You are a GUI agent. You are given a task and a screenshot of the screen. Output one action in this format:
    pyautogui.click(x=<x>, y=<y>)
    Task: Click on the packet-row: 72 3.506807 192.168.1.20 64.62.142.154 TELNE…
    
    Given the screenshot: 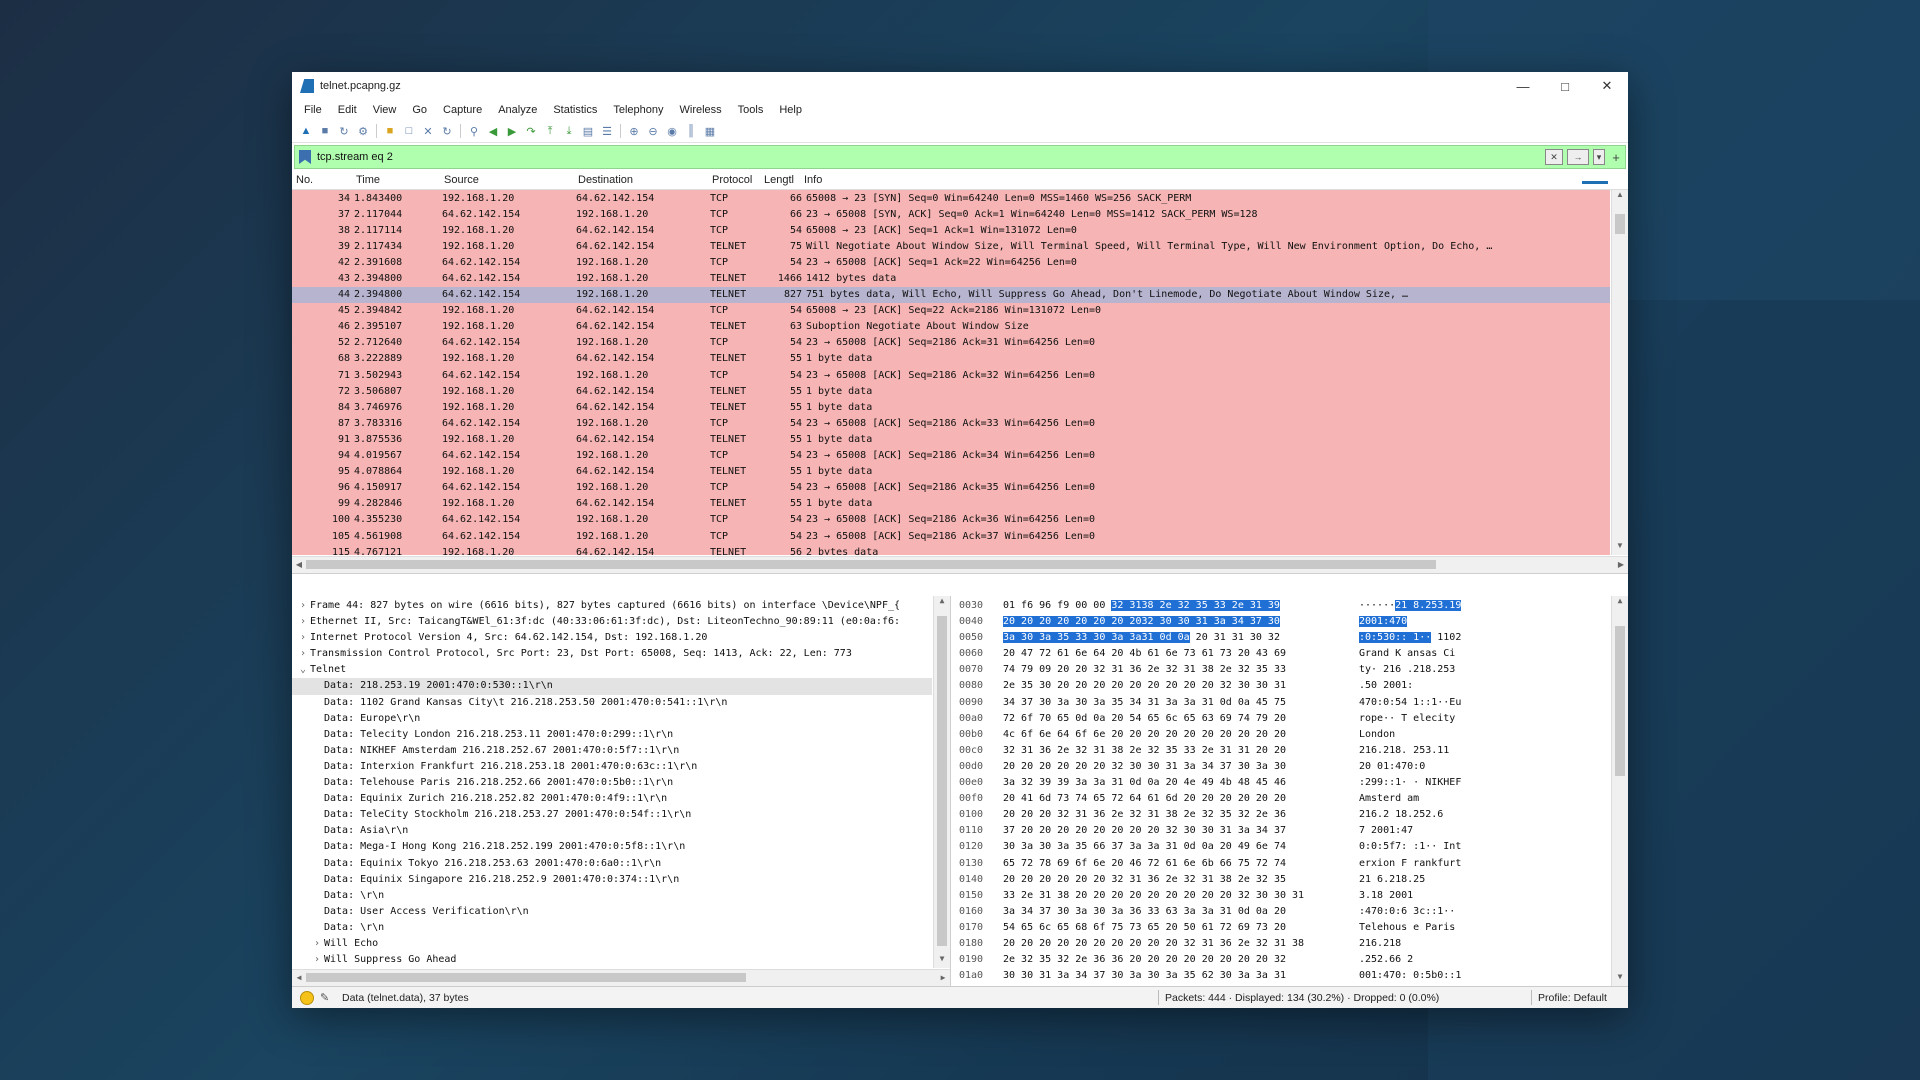 What is the action you would take?
    pyautogui.click(x=951, y=391)
    